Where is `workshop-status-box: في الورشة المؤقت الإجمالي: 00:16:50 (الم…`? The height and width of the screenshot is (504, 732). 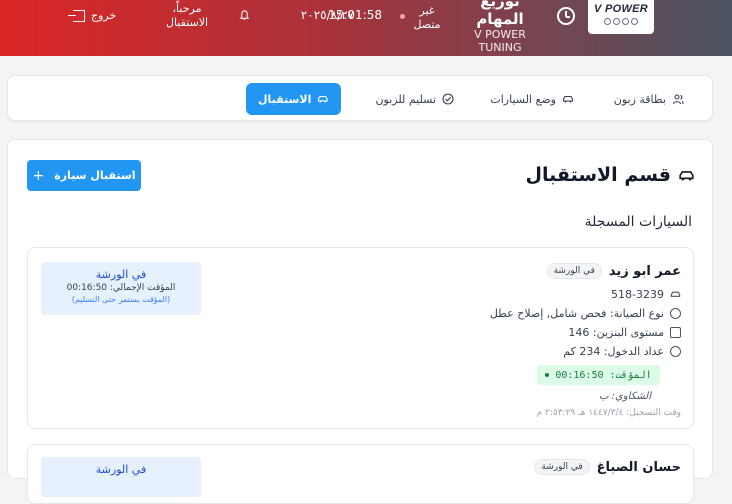
workshop-status-box: في الورشة المؤقت الإجمالي: 00:16:50 (الم… is located at coordinates (121, 288).